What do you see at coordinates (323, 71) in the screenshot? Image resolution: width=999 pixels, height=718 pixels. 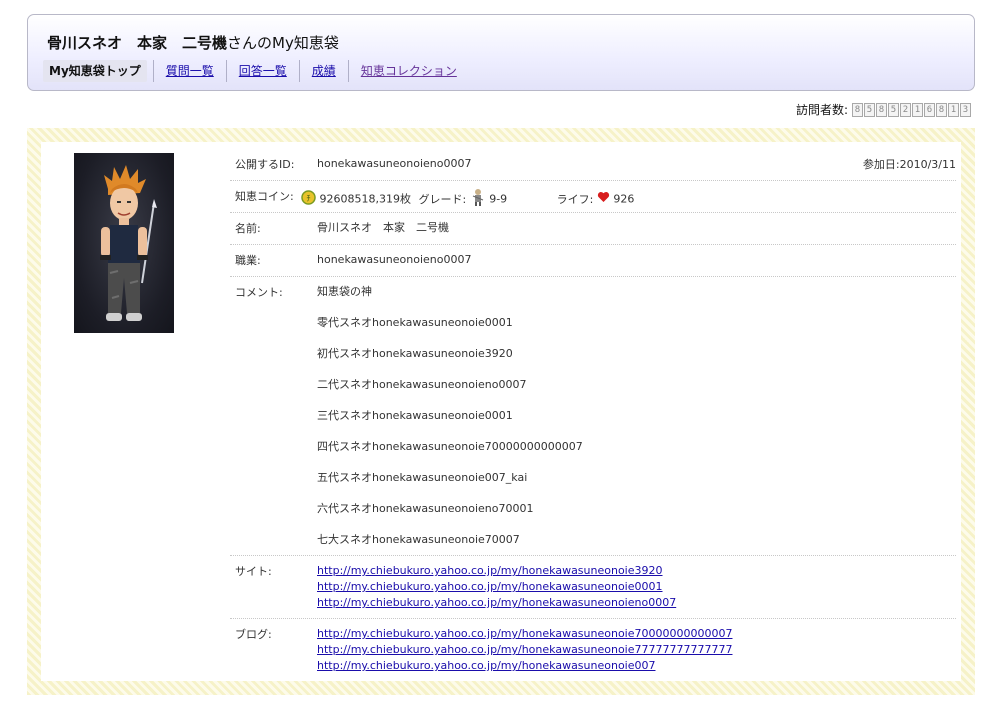 I see `tab-results: 成績` at bounding box center [323, 71].